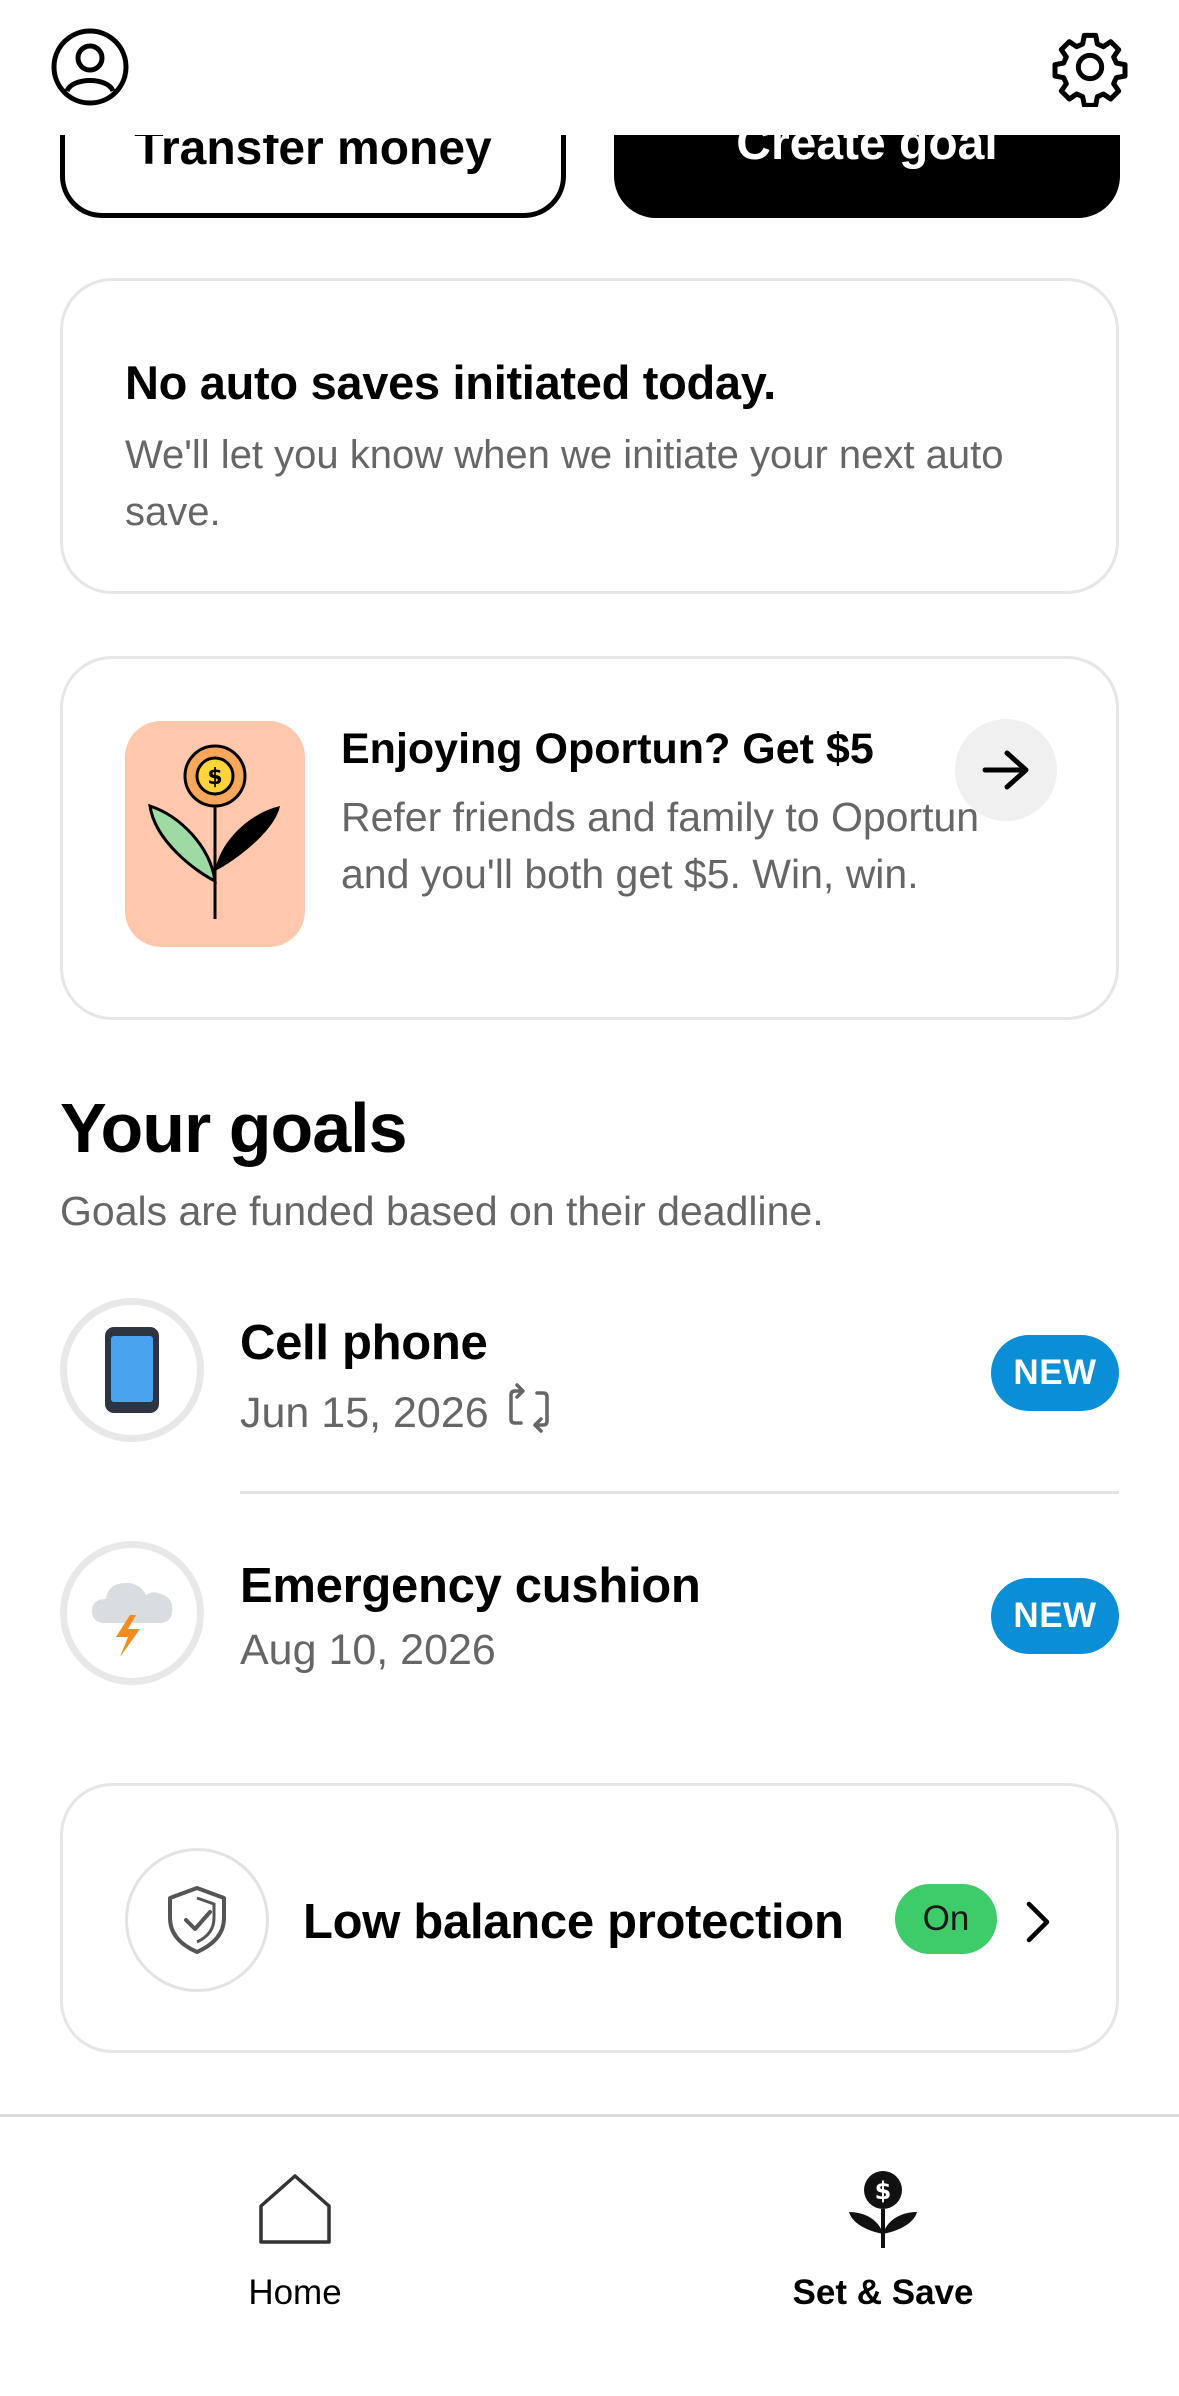 The image size is (1179, 2396). Describe the element at coordinates (90, 67) in the screenshot. I see `profile-icon` at that location.